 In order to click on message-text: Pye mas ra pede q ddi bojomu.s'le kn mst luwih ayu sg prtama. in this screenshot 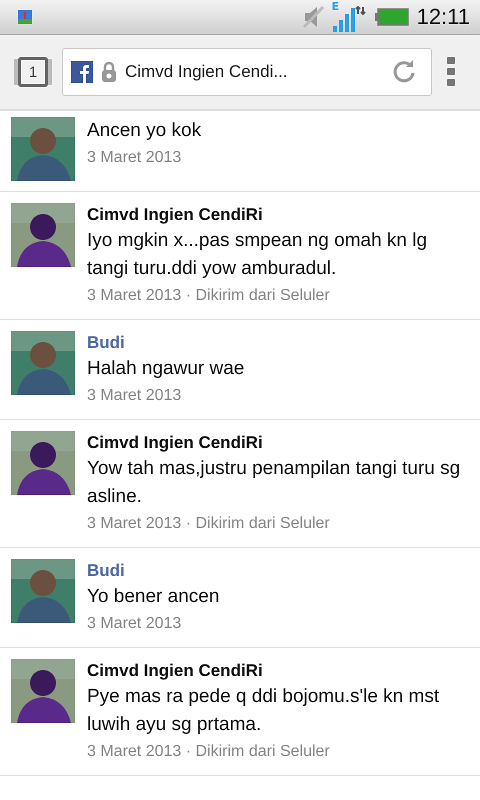, I will do `click(263, 711)`.